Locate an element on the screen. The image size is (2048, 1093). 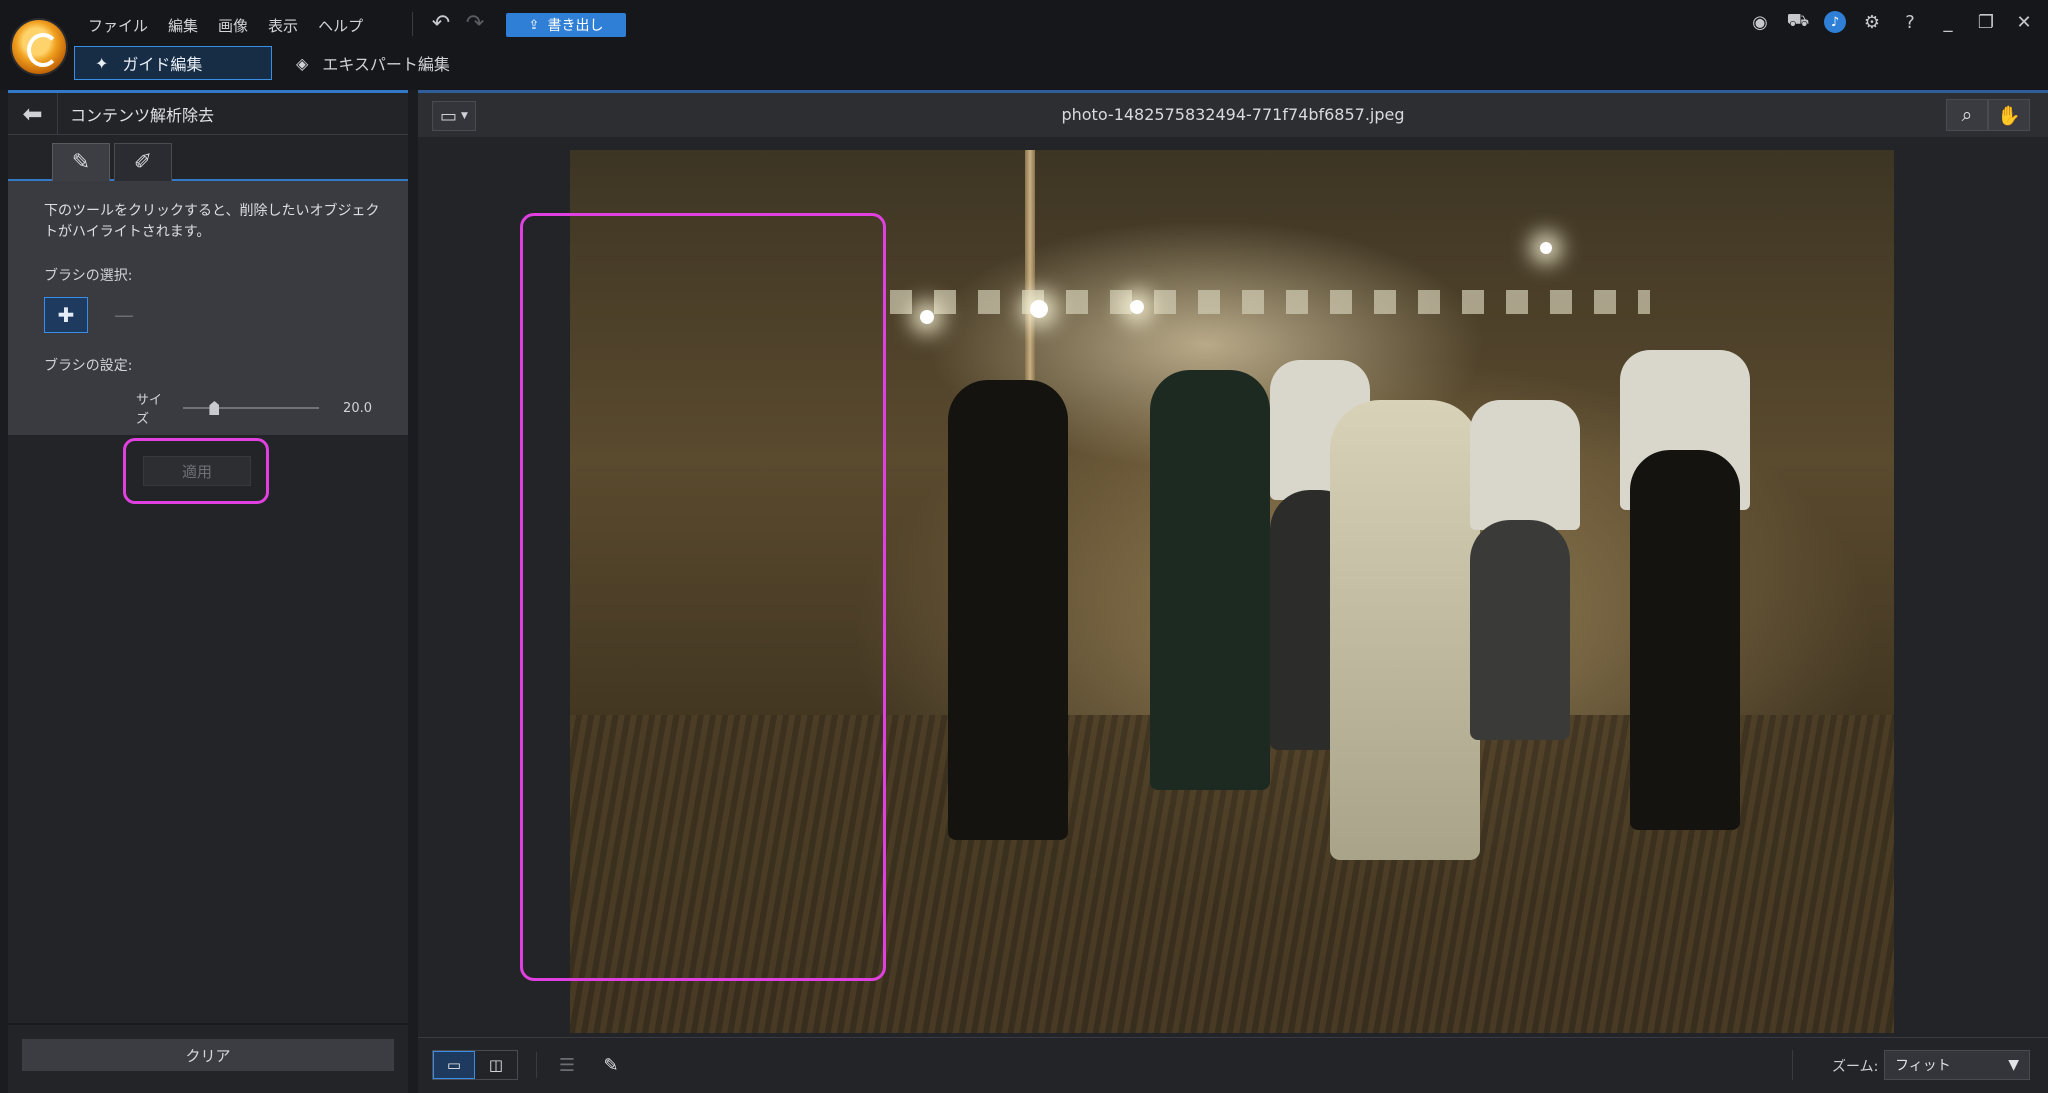
subtract-brush-button: — is located at coordinates (124, 315).